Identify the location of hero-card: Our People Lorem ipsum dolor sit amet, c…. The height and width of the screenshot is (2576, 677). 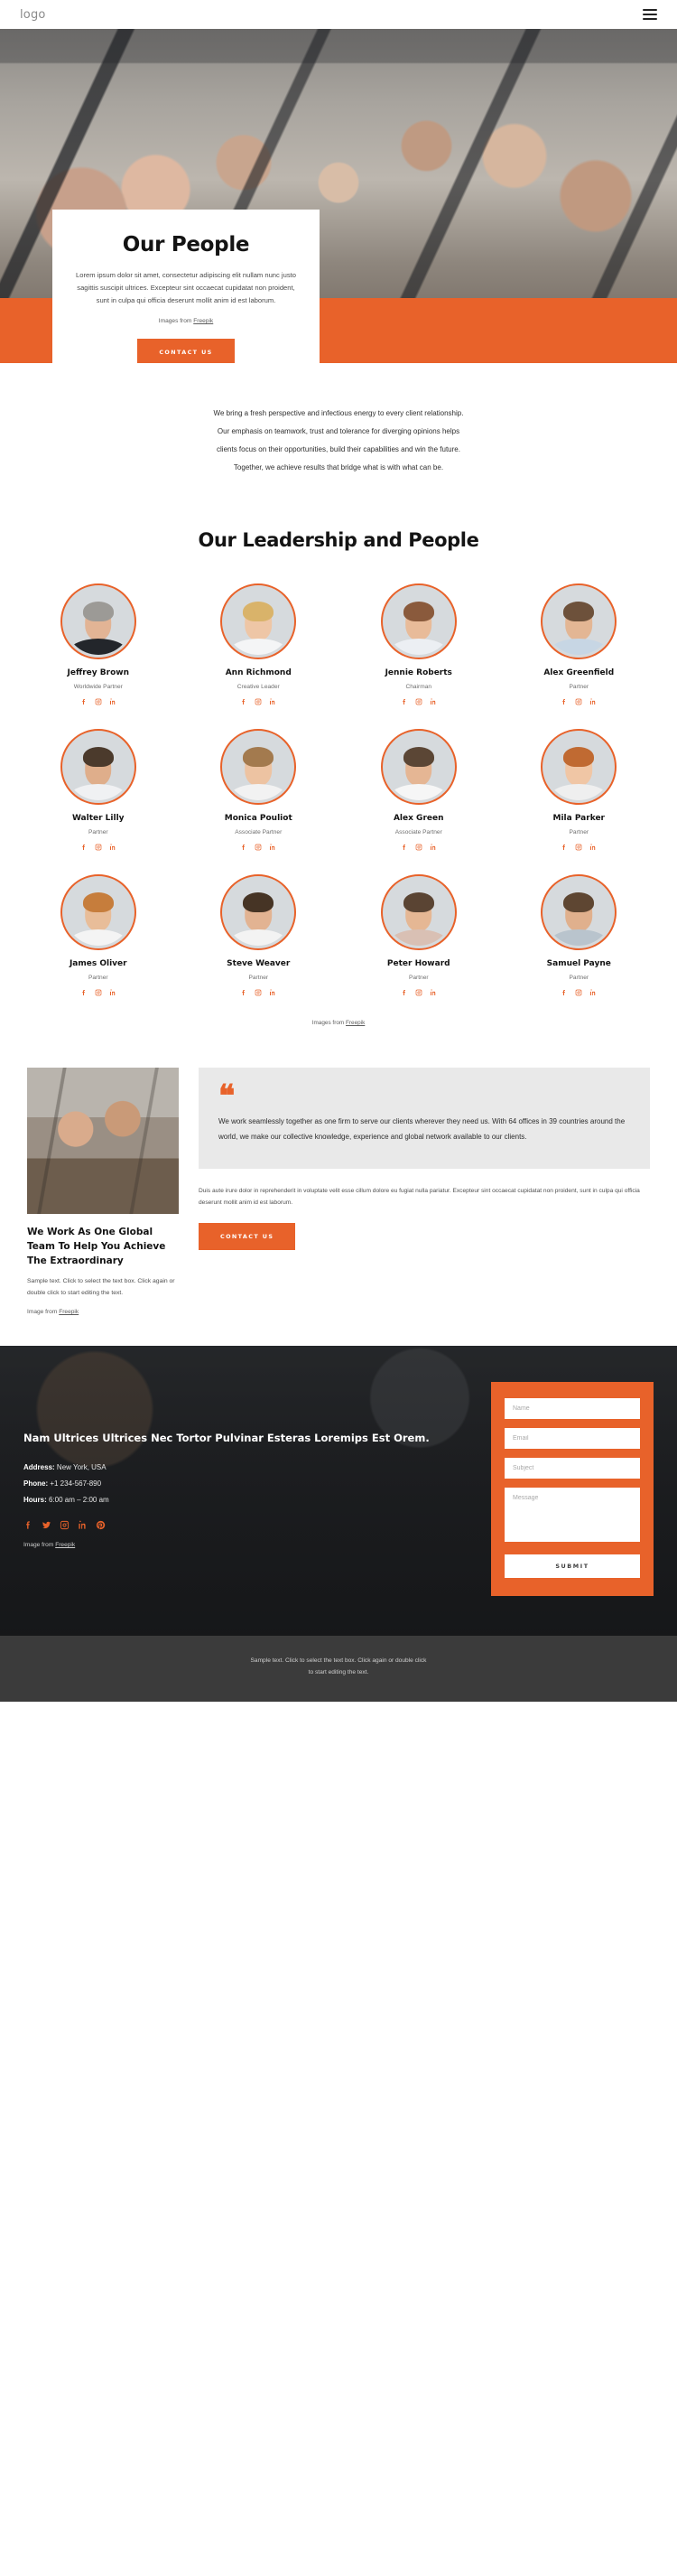
(186, 287).